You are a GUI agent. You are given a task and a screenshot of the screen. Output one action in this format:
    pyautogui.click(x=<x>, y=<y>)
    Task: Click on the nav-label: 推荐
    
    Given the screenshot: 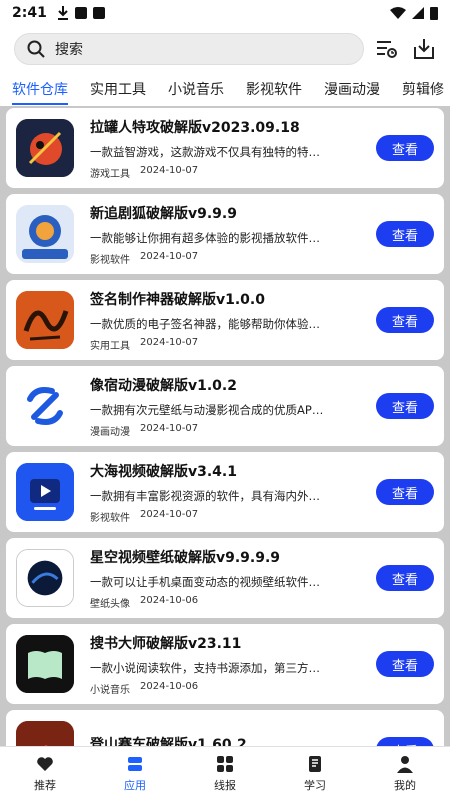 What is the action you would take?
    pyautogui.click(x=45, y=785)
    